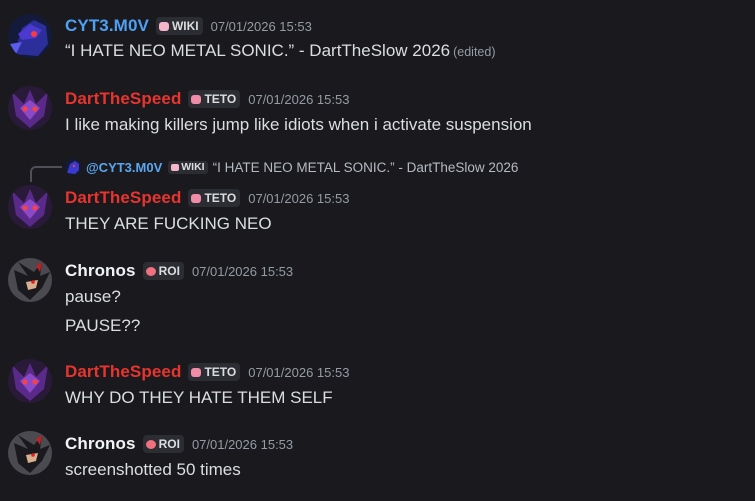  I want to click on reply-role-tag: WIKI, so click(188, 167).